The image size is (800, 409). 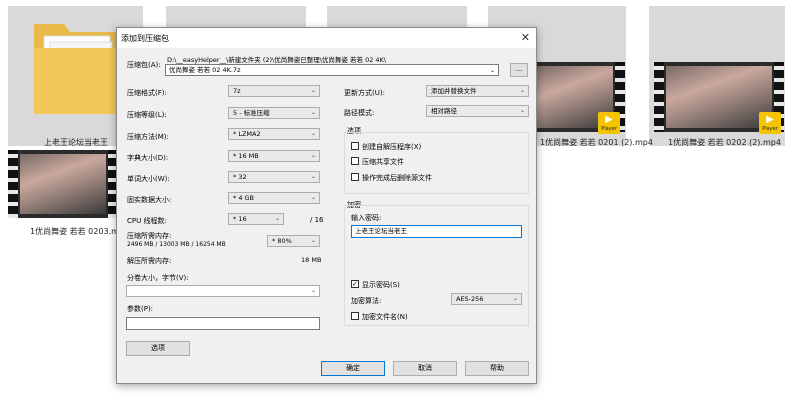 I want to click on archive-name-input: 优尚舞姿 若若 02 4K.7z ⌄, so click(x=332, y=70).